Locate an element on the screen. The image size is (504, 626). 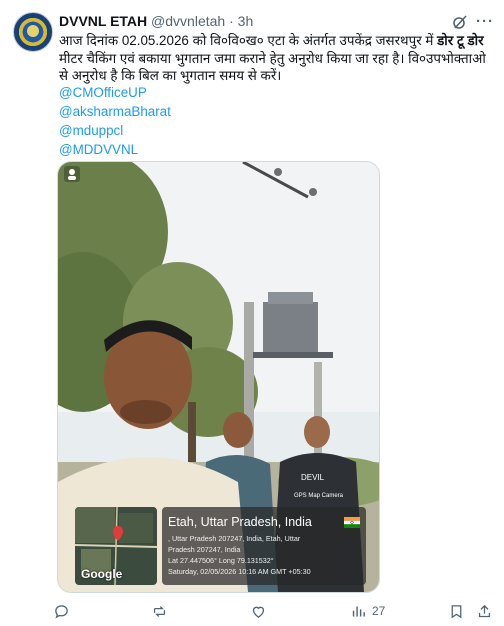
author-handle: @dvvnletah is located at coordinates (188, 21).